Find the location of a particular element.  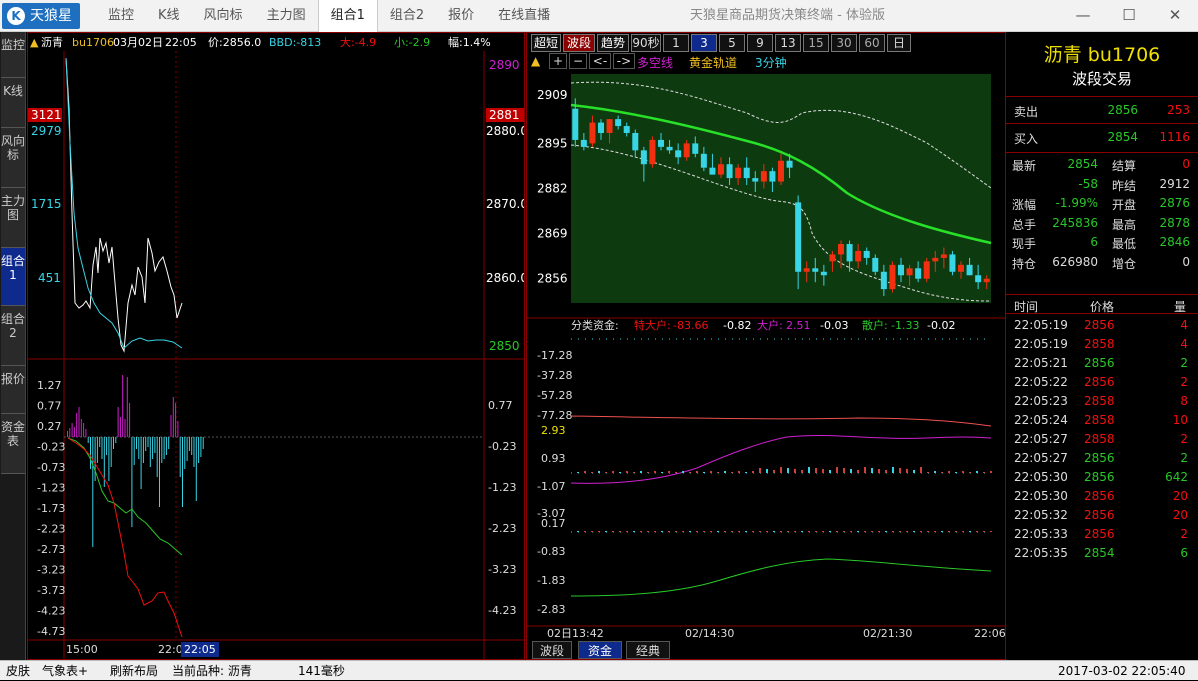

stats-cell: -58 is located at coordinates (1088, 183).